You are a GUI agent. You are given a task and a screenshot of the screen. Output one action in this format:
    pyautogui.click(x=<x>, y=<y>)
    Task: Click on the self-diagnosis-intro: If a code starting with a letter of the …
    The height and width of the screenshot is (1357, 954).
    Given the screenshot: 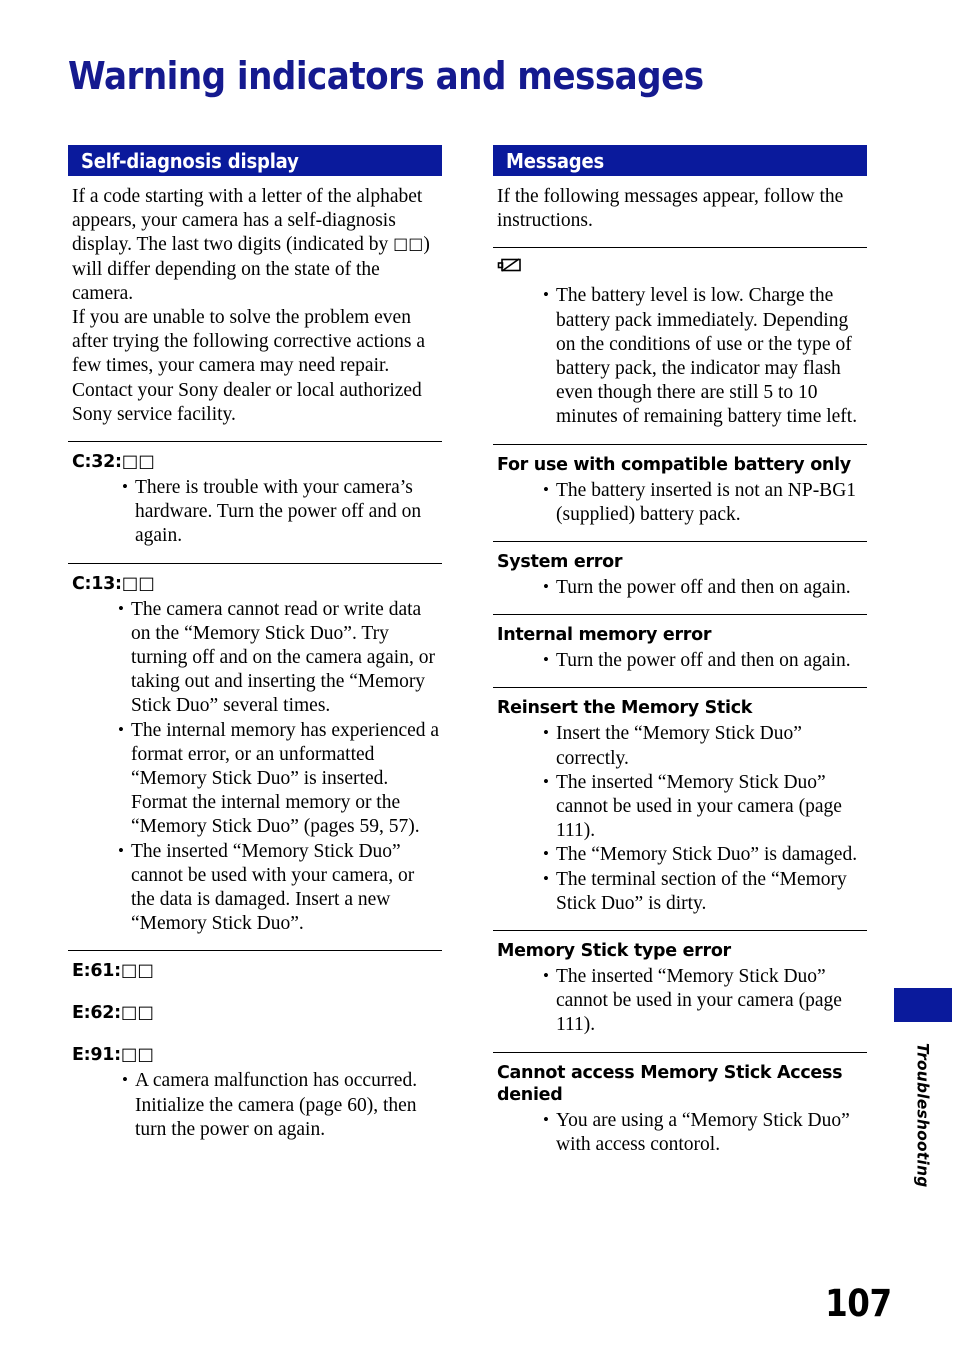 What is the action you would take?
    pyautogui.click(x=257, y=306)
    